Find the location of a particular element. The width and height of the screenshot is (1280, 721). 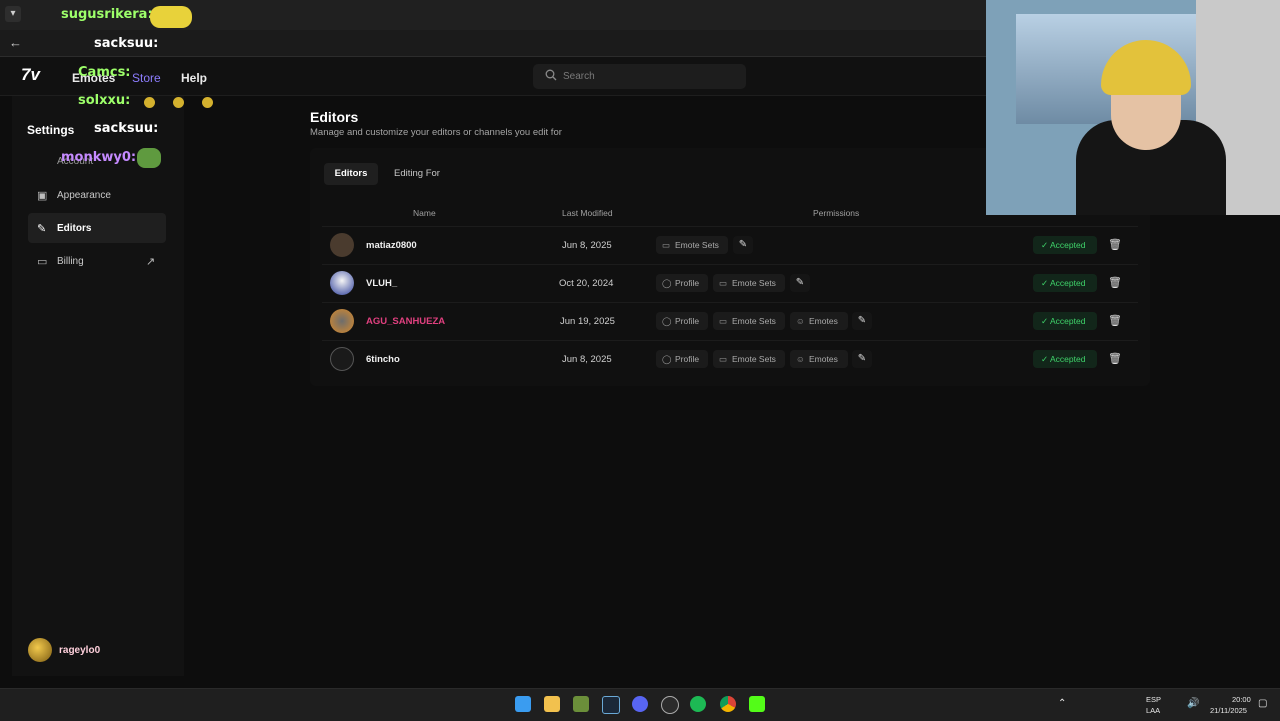

search-icon is located at coordinates (551, 75).